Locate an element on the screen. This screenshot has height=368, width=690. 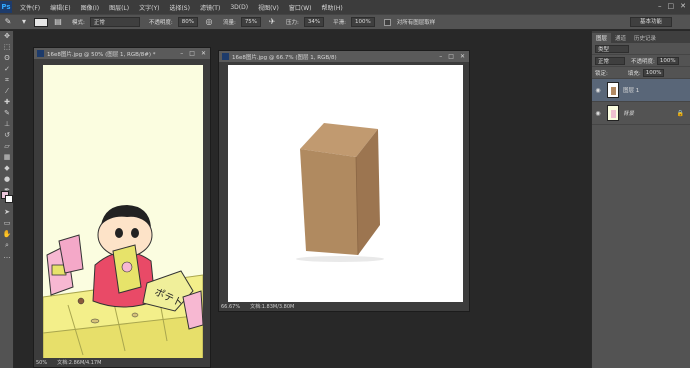
document-title-bar: 16e8图片.jpg @ 50% (图层 1, RGB/8#) * – □ ✕ is located at coordinates (122, 53).